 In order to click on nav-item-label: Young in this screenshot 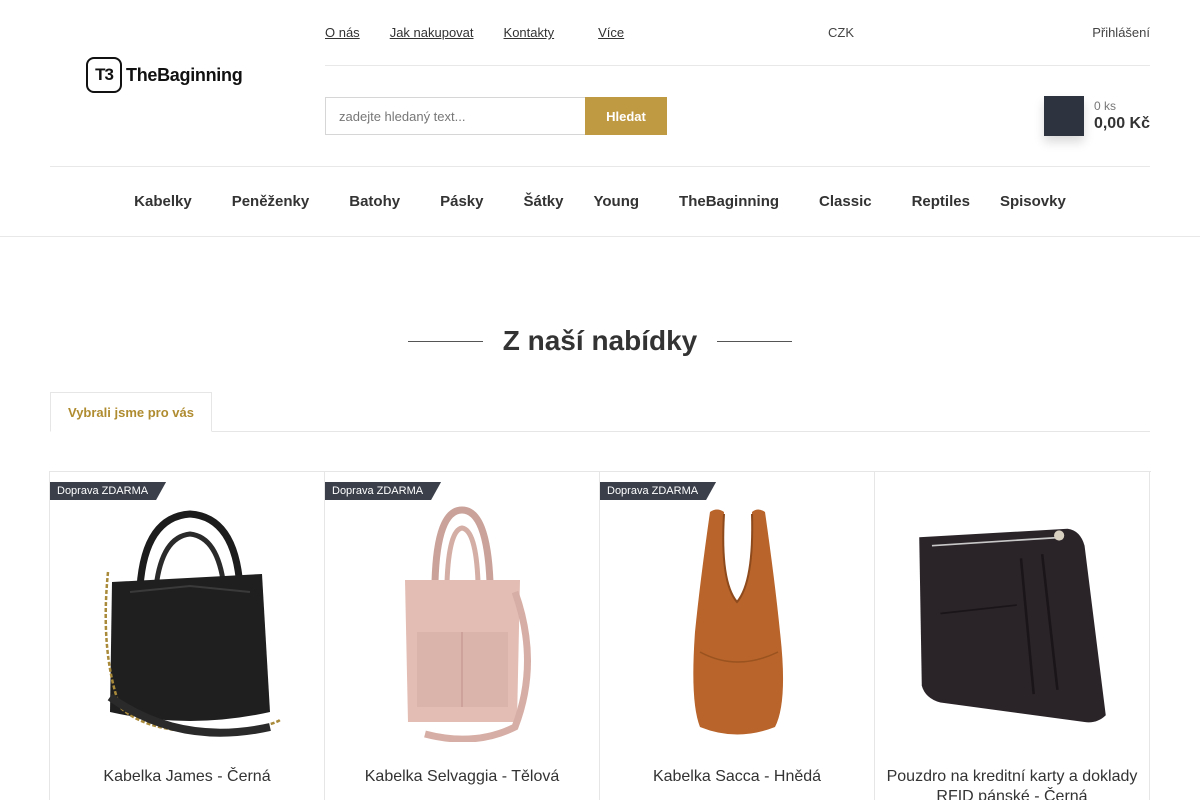, I will do `click(616, 201)`.